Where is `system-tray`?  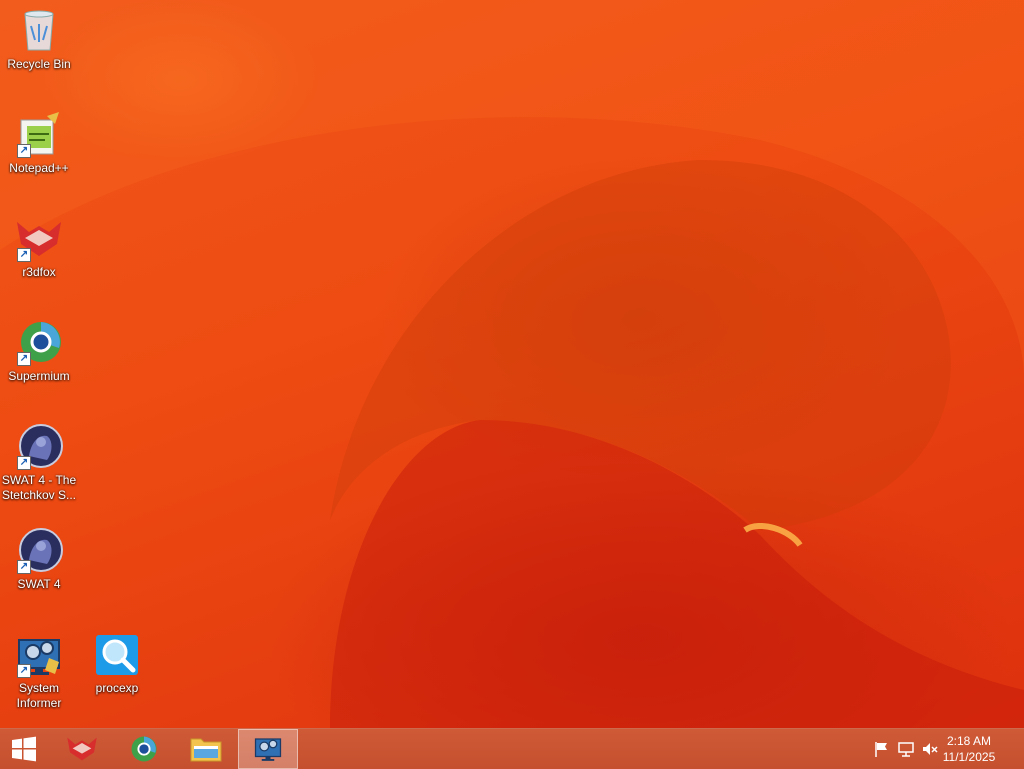 system-tray is located at coordinates (906, 749).